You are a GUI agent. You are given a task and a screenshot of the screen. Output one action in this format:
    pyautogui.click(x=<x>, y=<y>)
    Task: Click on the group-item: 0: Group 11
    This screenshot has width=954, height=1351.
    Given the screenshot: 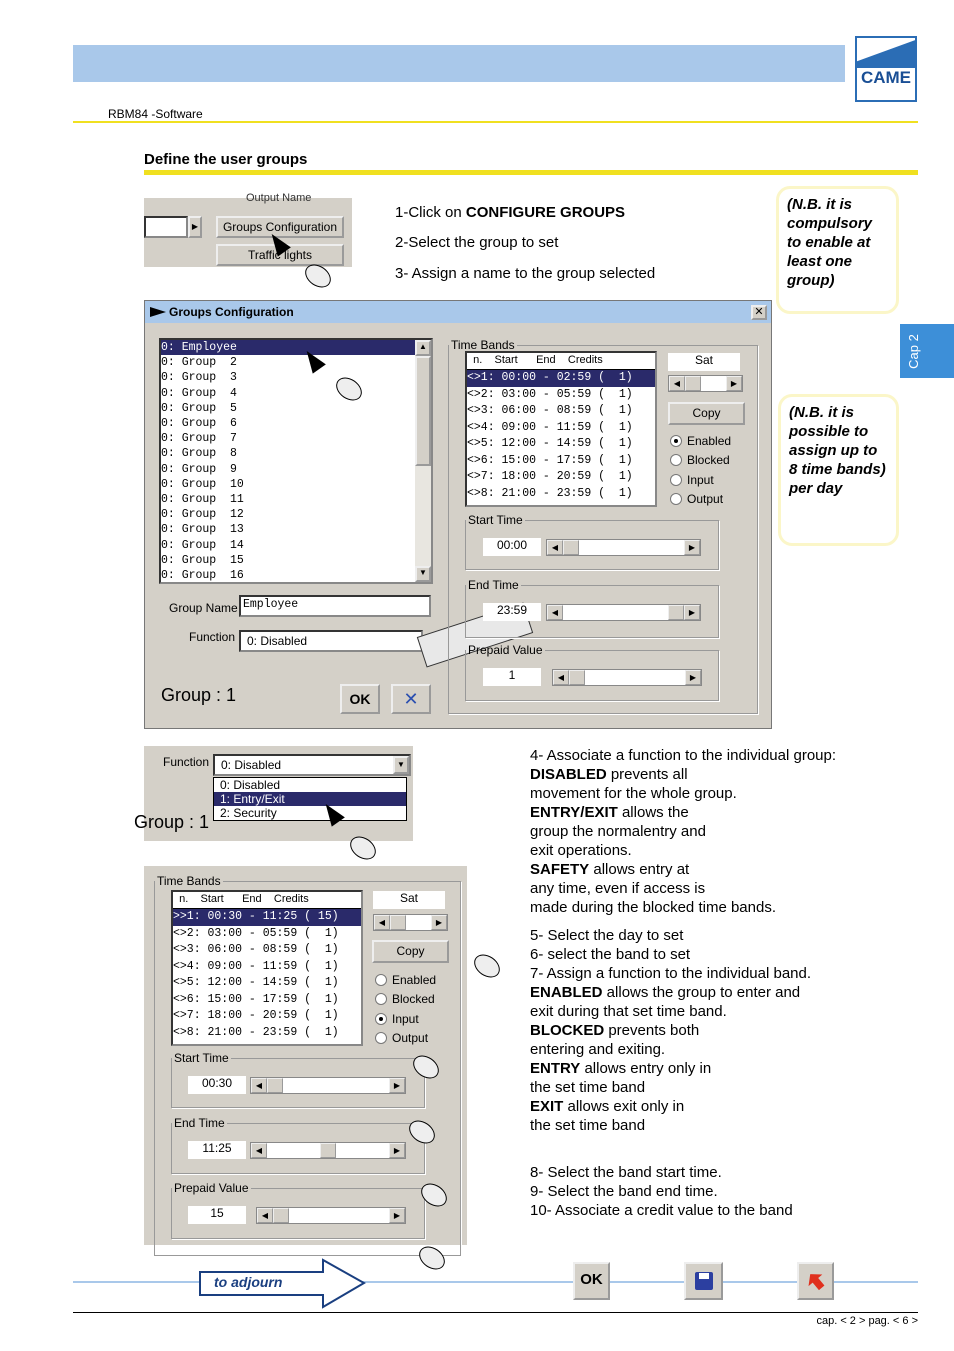 What is the action you would take?
    pyautogui.click(x=288, y=499)
    